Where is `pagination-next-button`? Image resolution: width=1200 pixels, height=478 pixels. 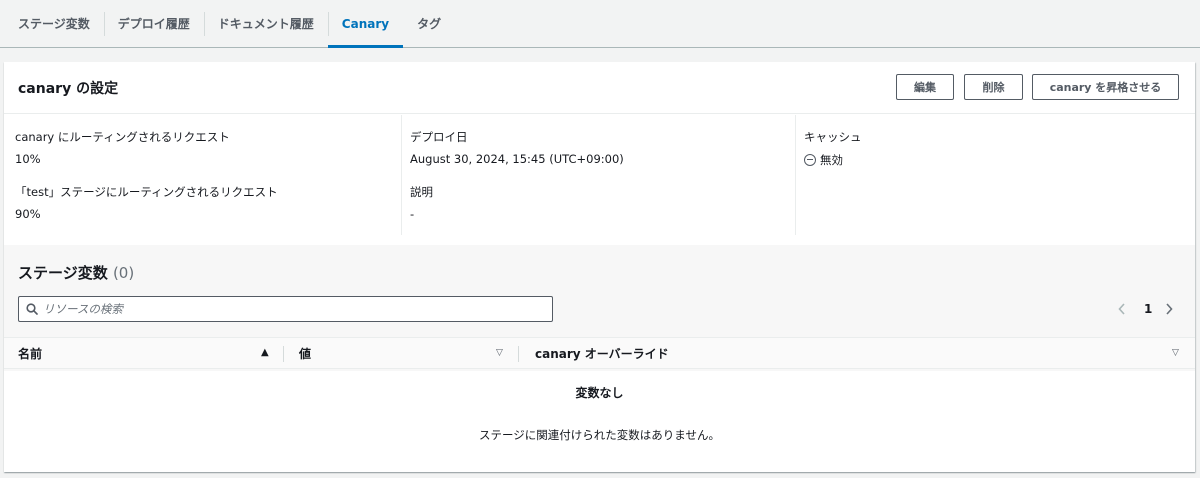
pagination-next-button is located at coordinates (1169, 309).